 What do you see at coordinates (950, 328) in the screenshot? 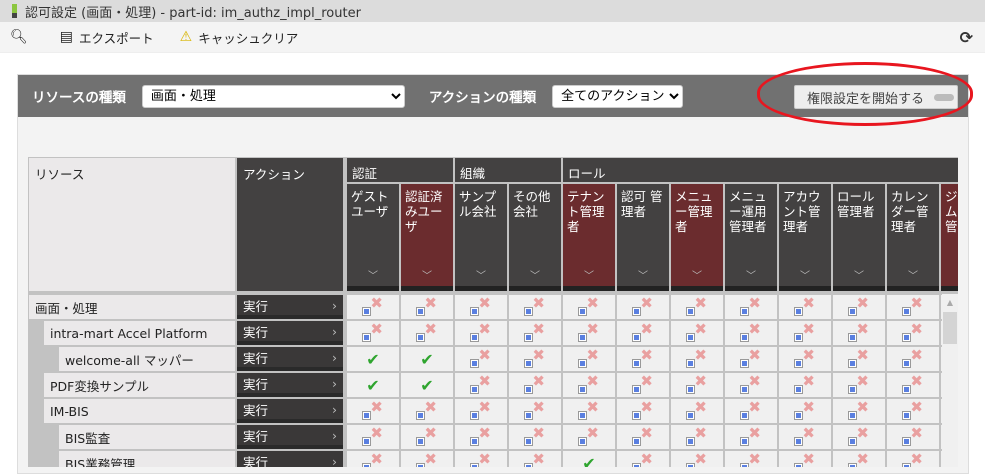
I see `scrollbar-thumb` at bounding box center [950, 328].